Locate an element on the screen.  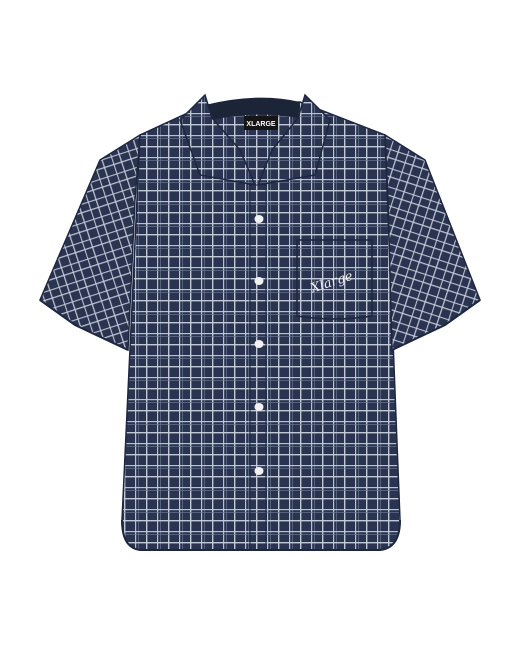
shirt-left-sleeve is located at coordinates (90, 242).